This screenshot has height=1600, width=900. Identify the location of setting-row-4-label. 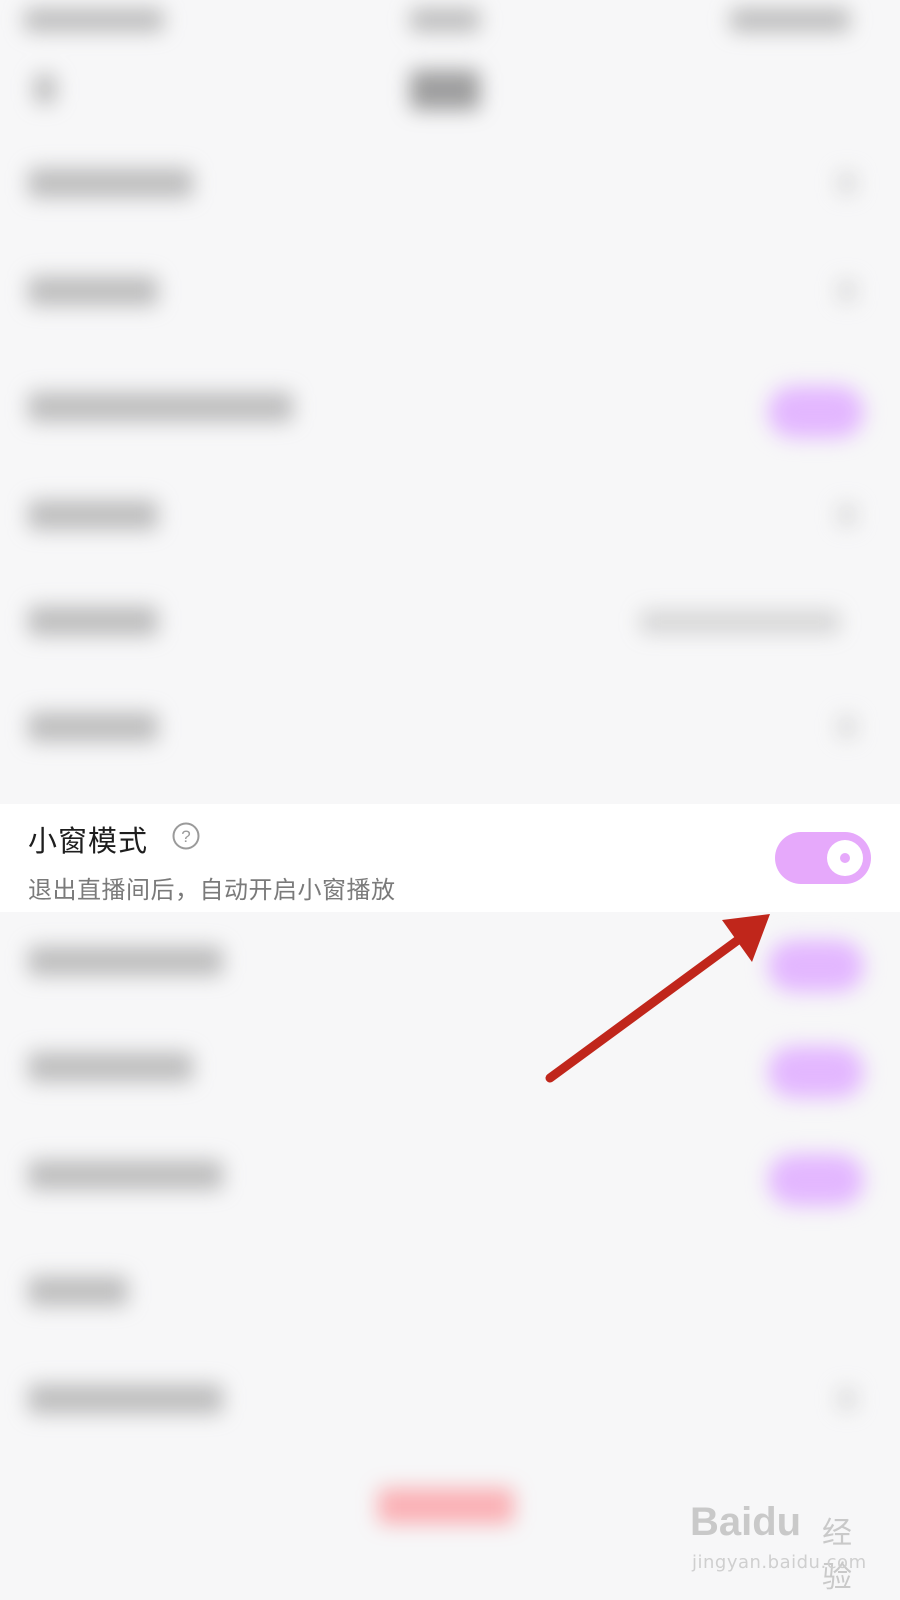
(93, 515).